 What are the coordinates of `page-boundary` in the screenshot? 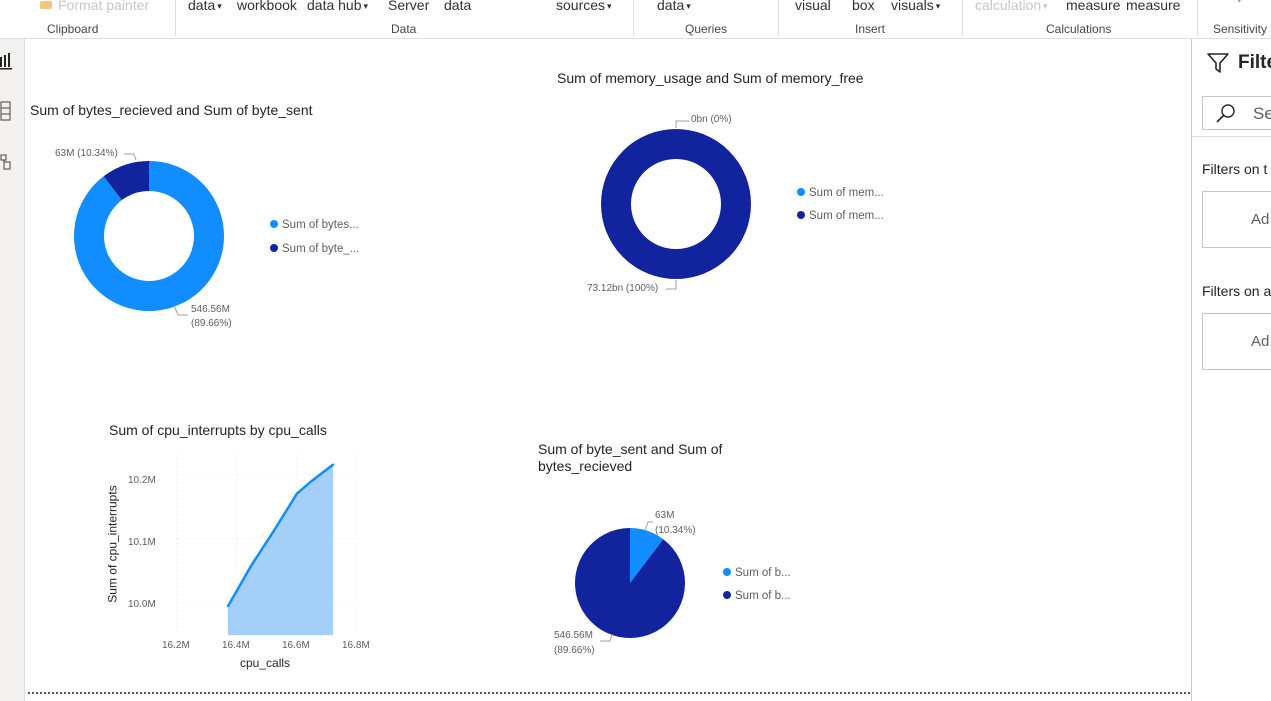 It's located at (609, 693).